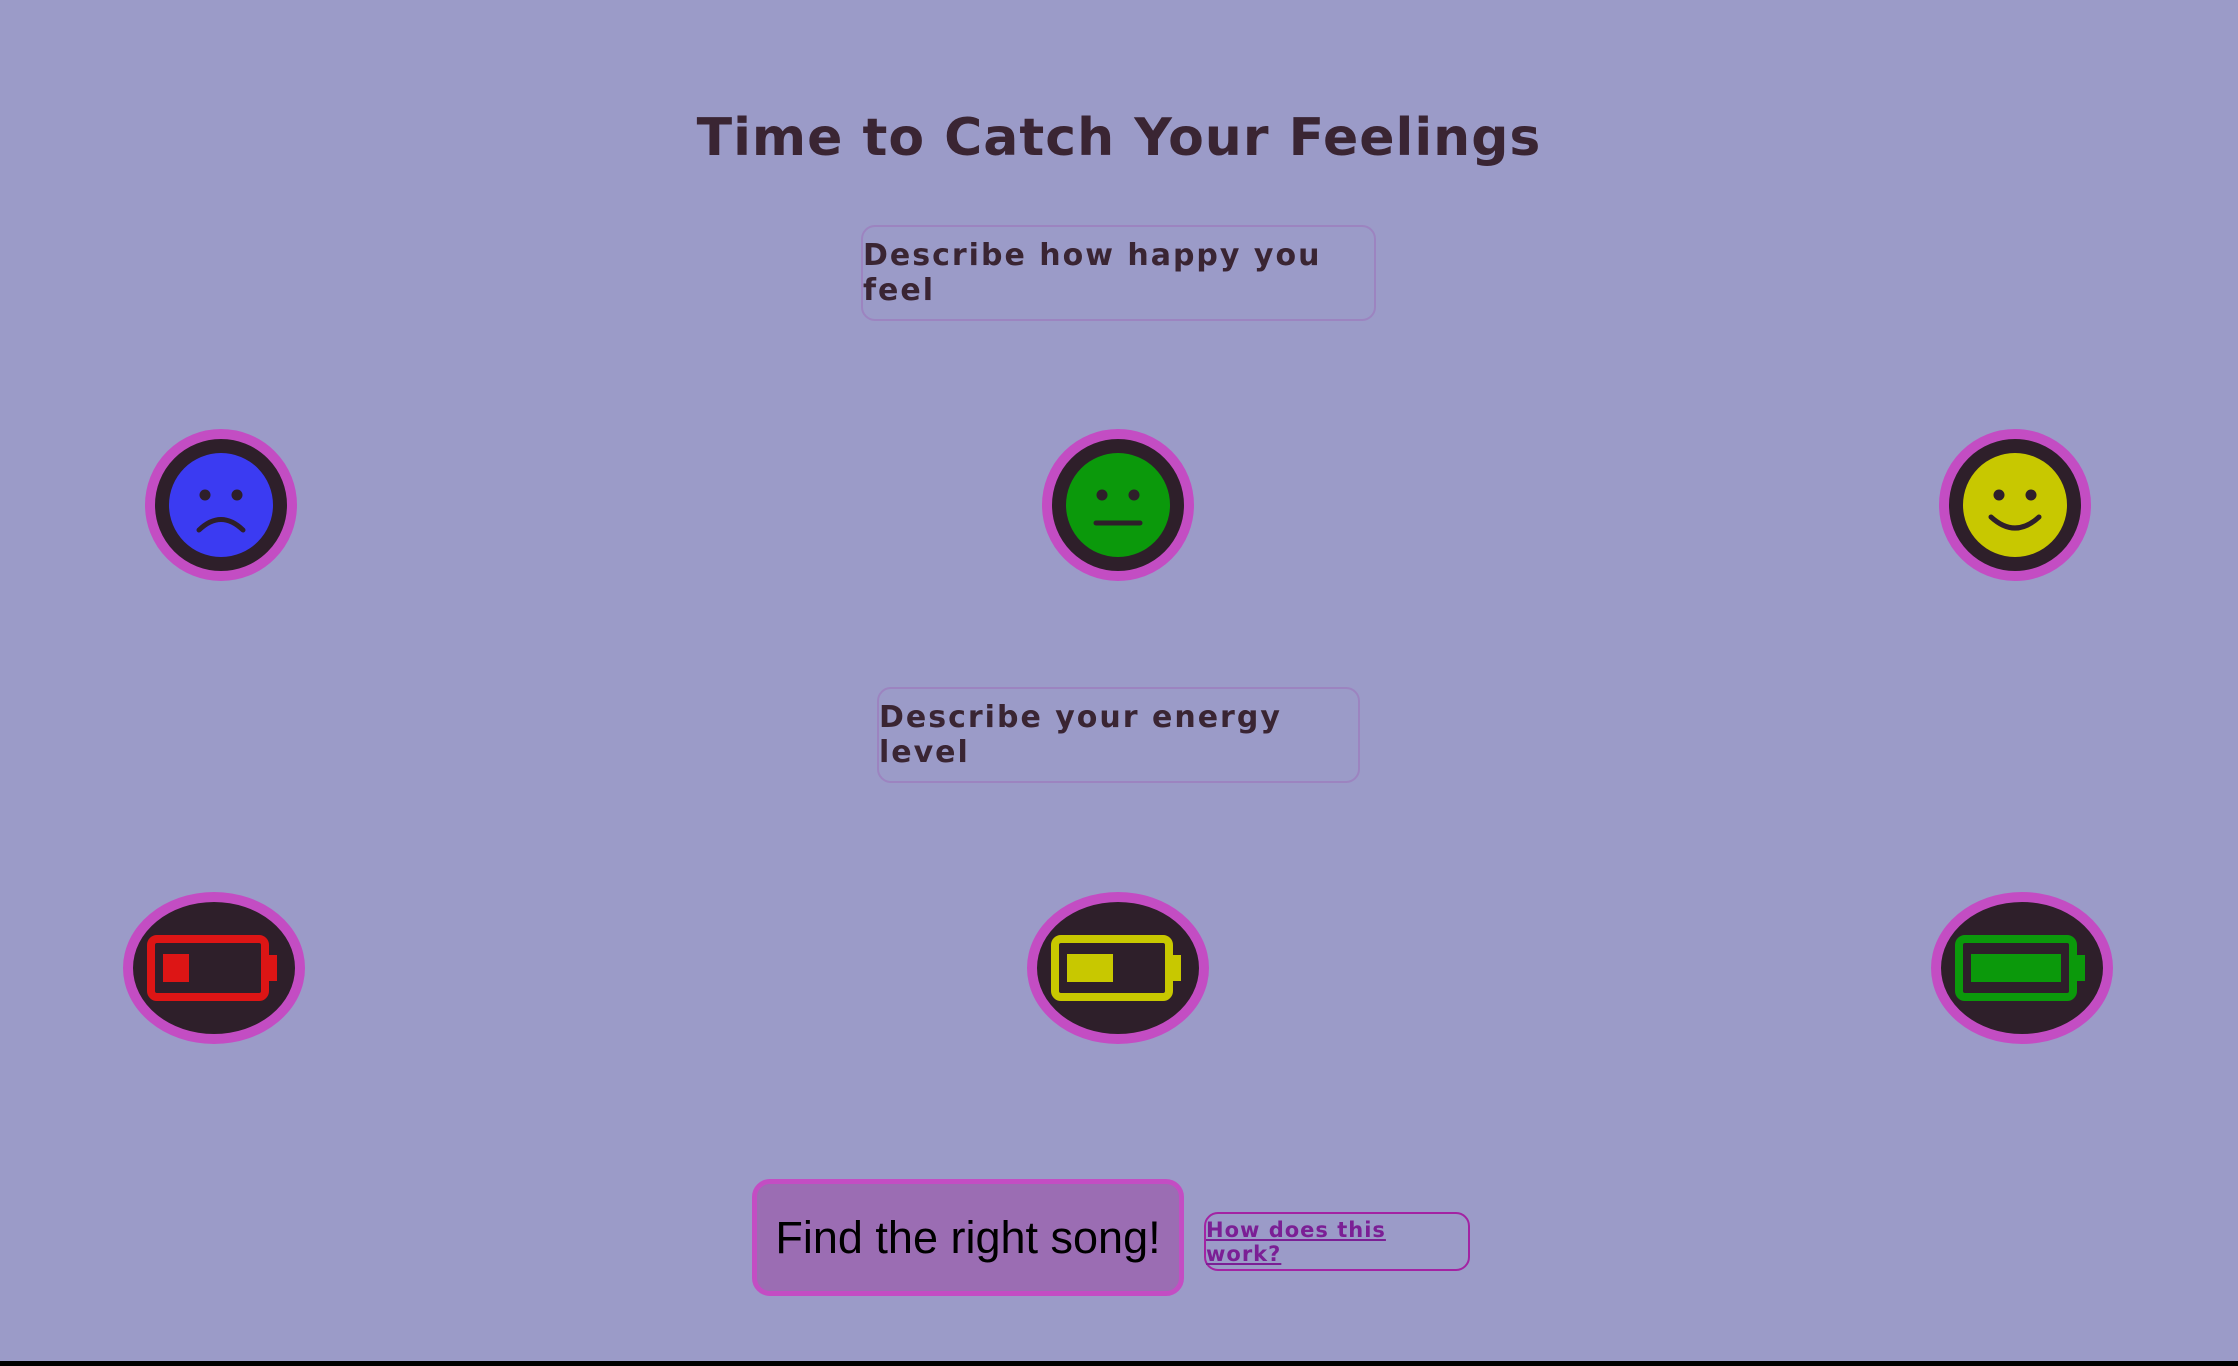 The image size is (2238, 1366). I want to click on mood-option-neutral, so click(1118, 505).